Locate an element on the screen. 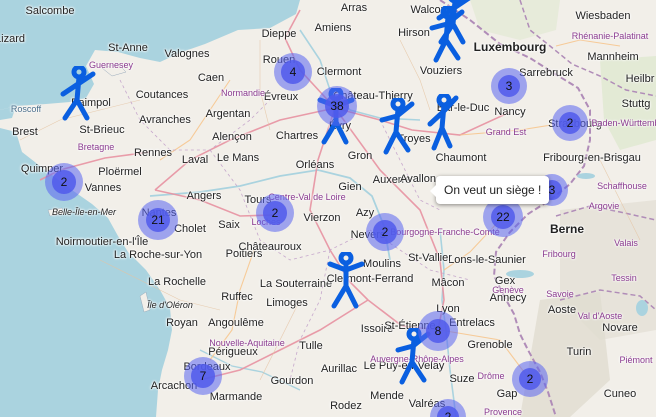 The height and width of the screenshot is (417, 656). cluster-count: 21 is located at coordinates (158, 219).